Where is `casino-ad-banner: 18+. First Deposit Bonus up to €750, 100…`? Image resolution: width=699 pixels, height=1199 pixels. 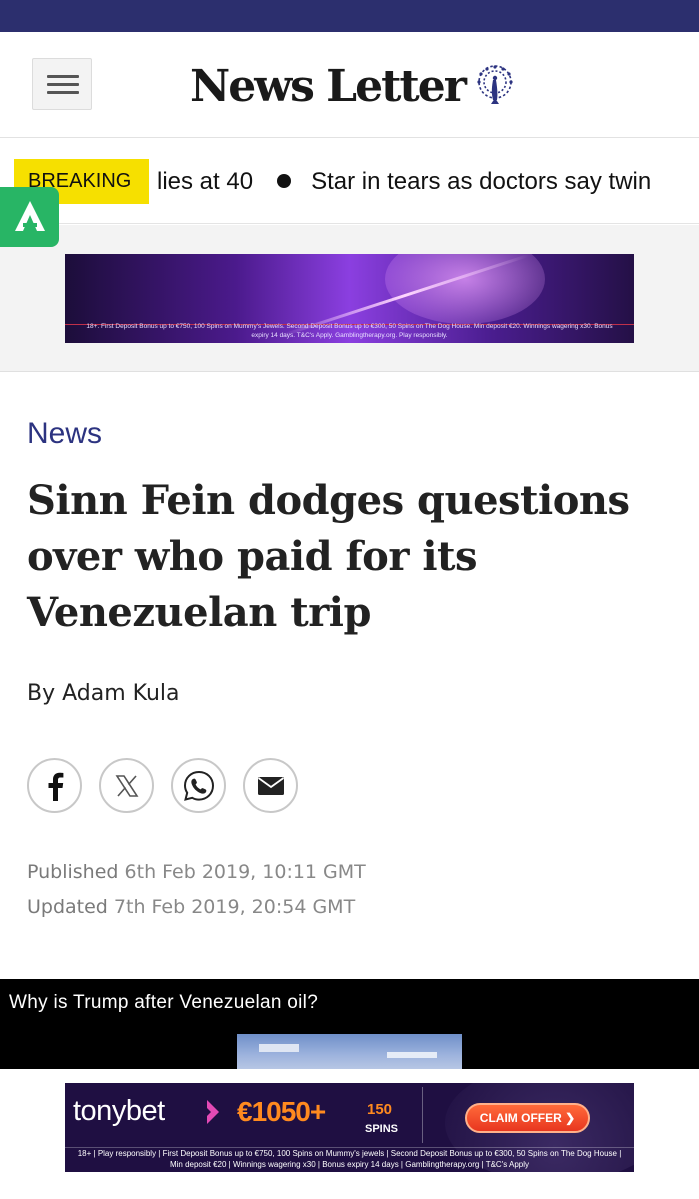 casino-ad-banner: 18+. First Deposit Bonus up to €750, 100… is located at coordinates (349, 298).